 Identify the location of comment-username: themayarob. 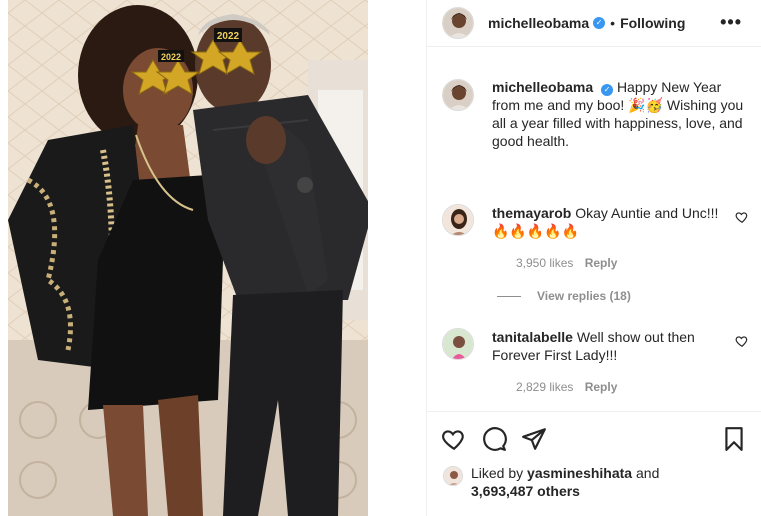
(531, 213).